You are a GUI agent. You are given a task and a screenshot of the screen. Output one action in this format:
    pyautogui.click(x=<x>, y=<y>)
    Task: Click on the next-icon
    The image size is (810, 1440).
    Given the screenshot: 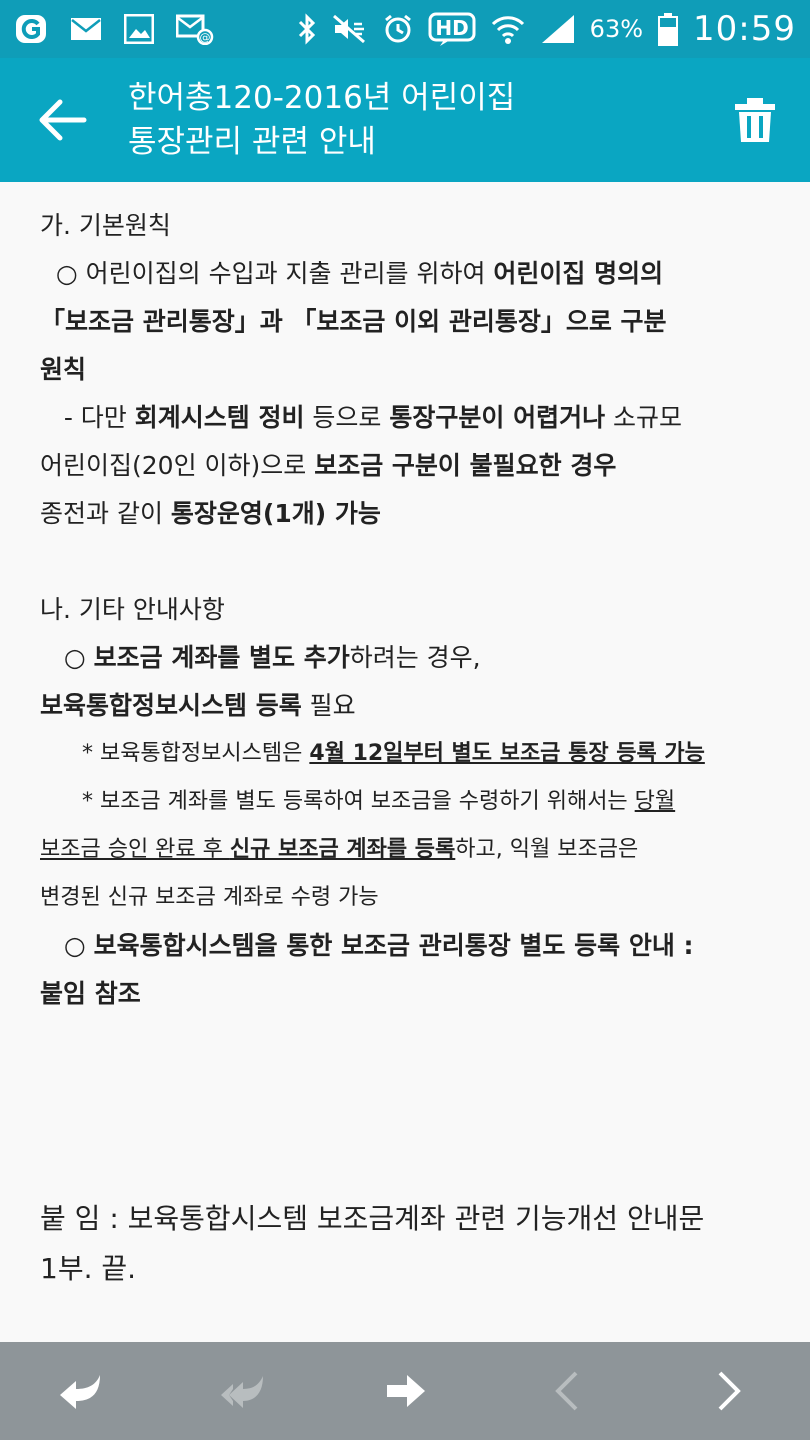 What is the action you would take?
    pyautogui.click(x=729, y=1391)
    